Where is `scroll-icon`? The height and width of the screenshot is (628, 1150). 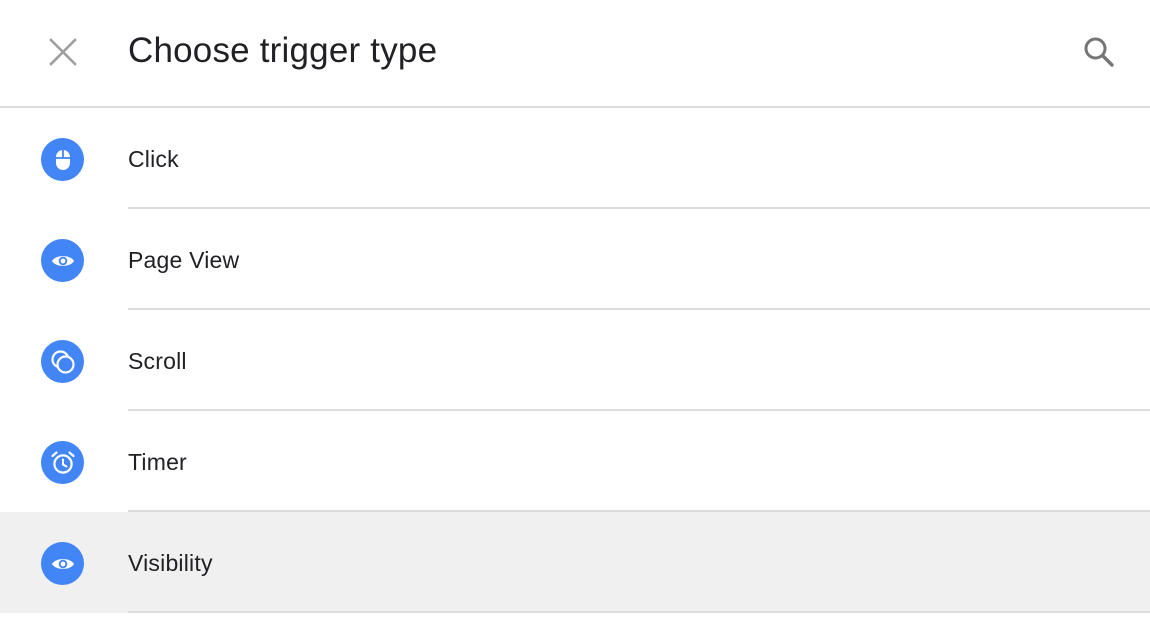 scroll-icon is located at coordinates (62, 361).